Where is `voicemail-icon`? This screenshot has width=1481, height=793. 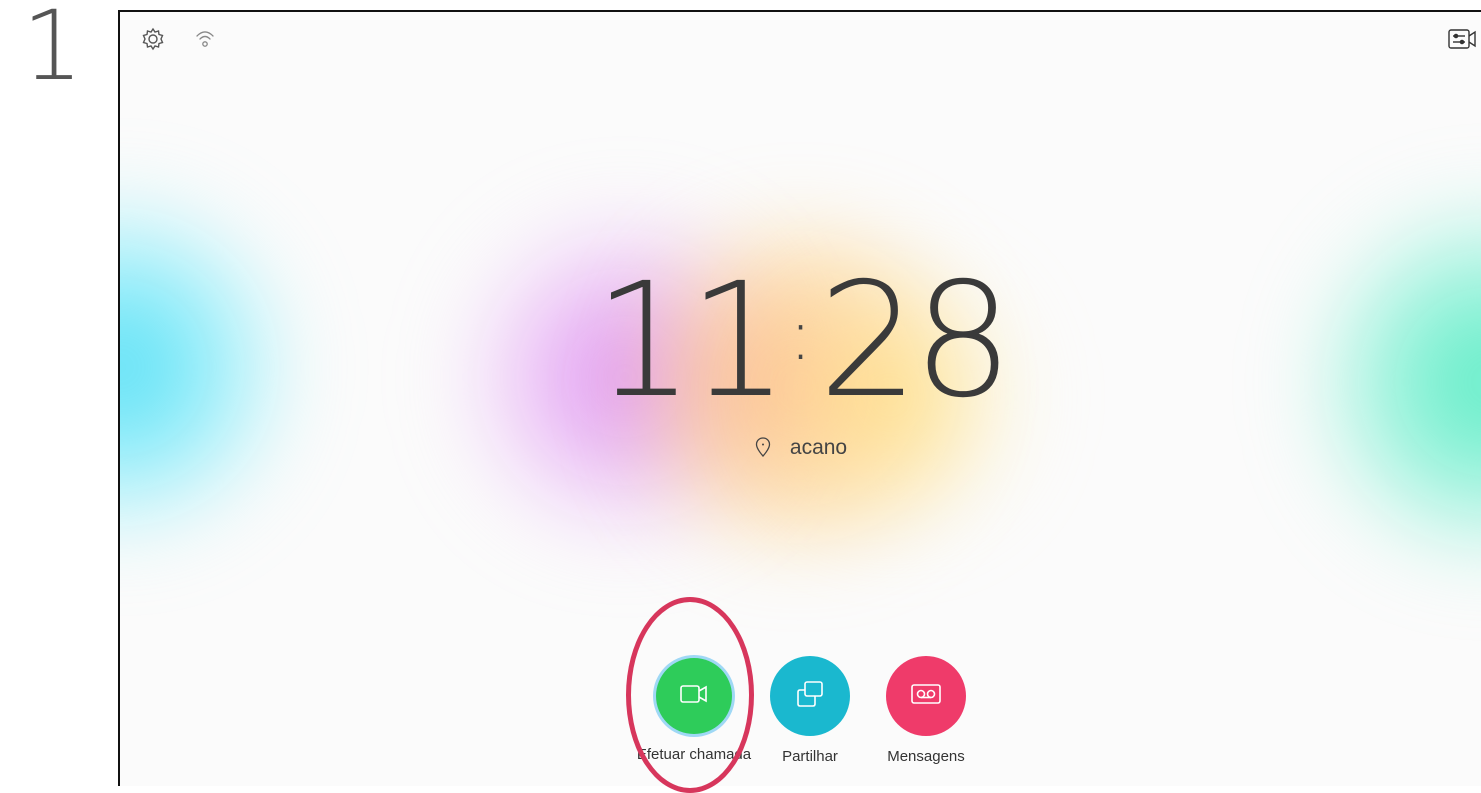
voicemail-icon is located at coordinates (926, 696).